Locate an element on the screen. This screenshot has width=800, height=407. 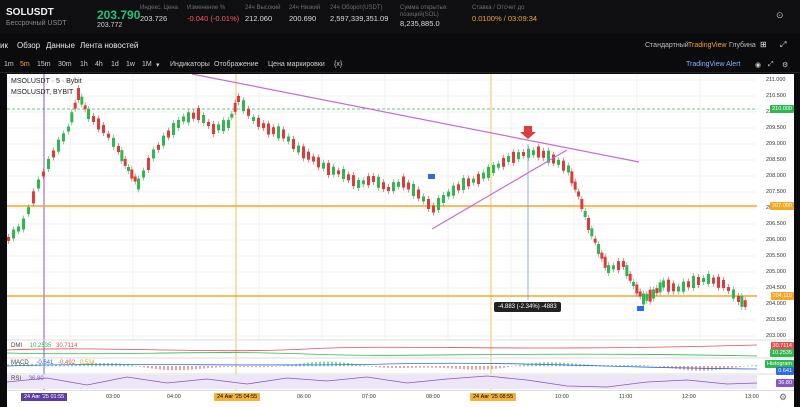
time-tick: 13:00 is located at coordinates (752, 397).